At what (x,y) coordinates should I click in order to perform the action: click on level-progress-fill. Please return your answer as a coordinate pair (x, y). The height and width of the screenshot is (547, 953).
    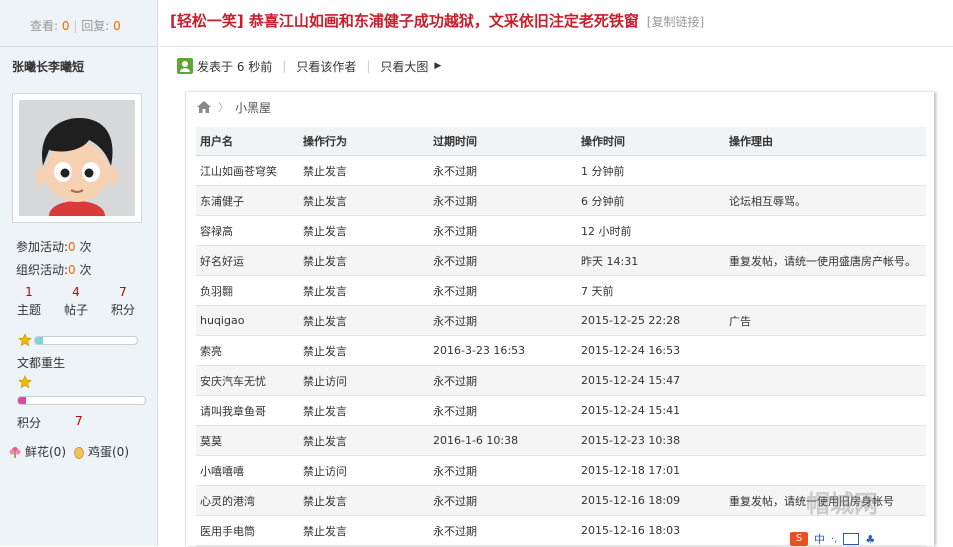
    Looking at the image, I should click on (39, 340).